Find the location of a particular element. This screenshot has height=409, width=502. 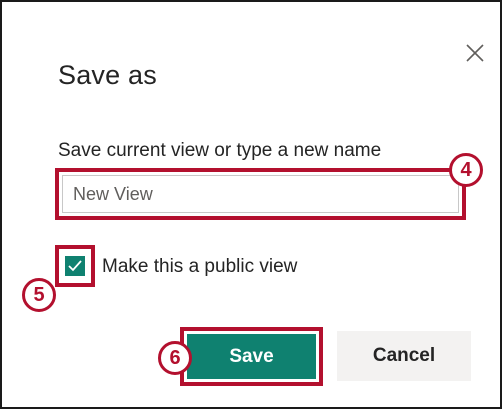

view-name-highlight is located at coordinates (260, 194).